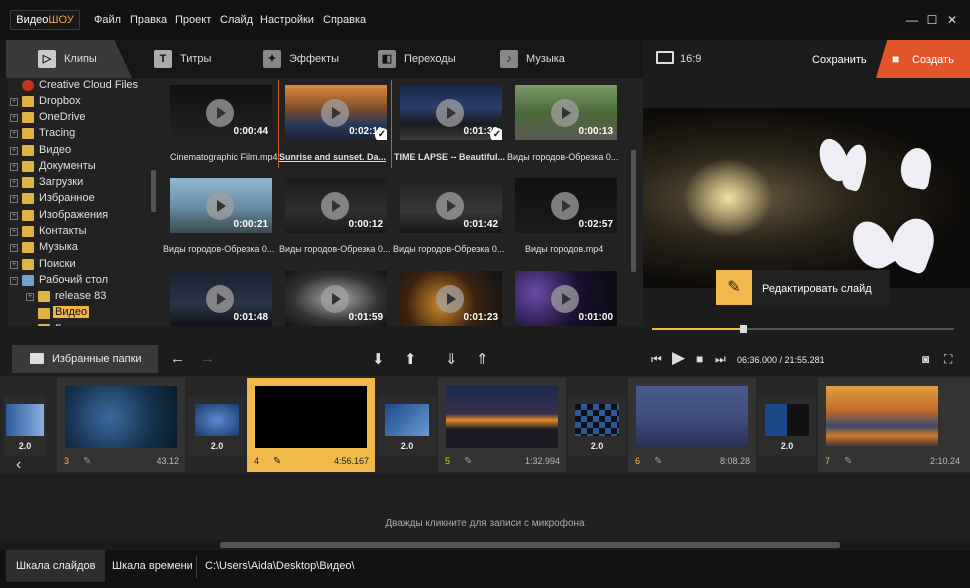 This screenshot has width=970, height=588. Describe the element at coordinates (692, 425) in the screenshot. I see `timeline-slide: 6 ✎ 8:08.28` at that location.